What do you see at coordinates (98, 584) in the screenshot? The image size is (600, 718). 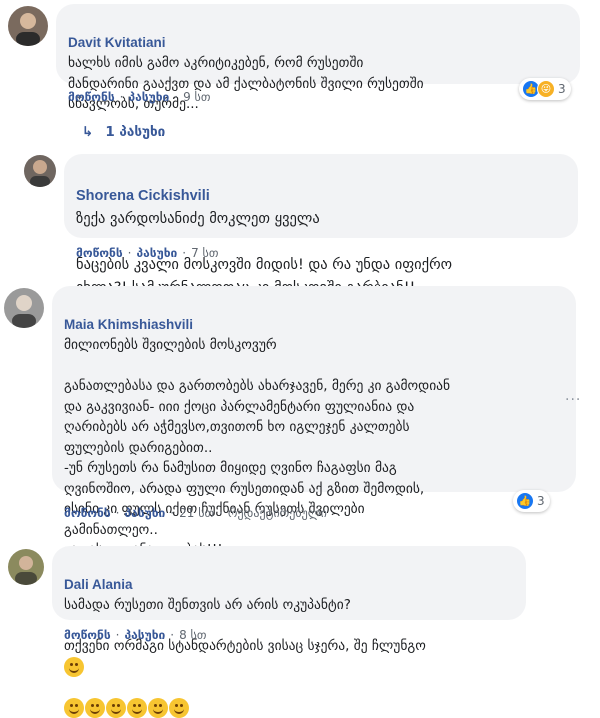 I see `comment-author: Dali Alania` at bounding box center [98, 584].